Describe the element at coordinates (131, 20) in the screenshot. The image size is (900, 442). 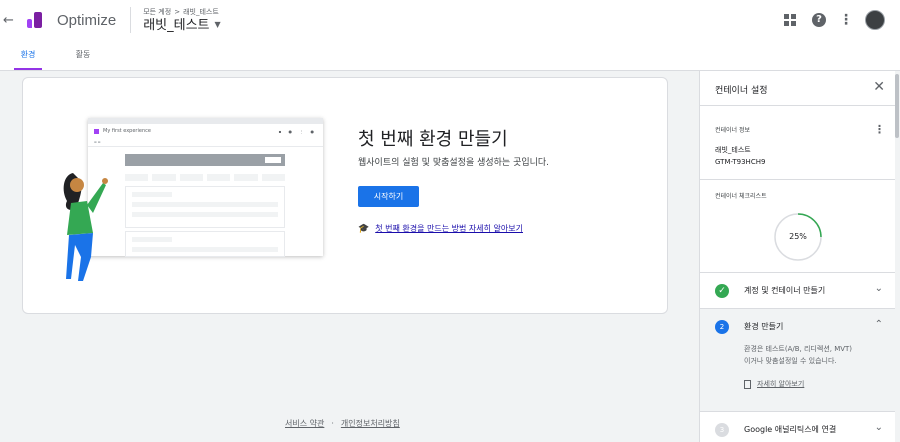
I see `header-divider` at that location.